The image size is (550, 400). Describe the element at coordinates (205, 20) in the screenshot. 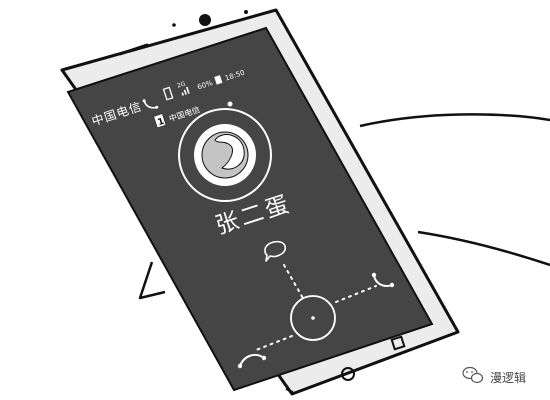

I see `front-camera` at that location.